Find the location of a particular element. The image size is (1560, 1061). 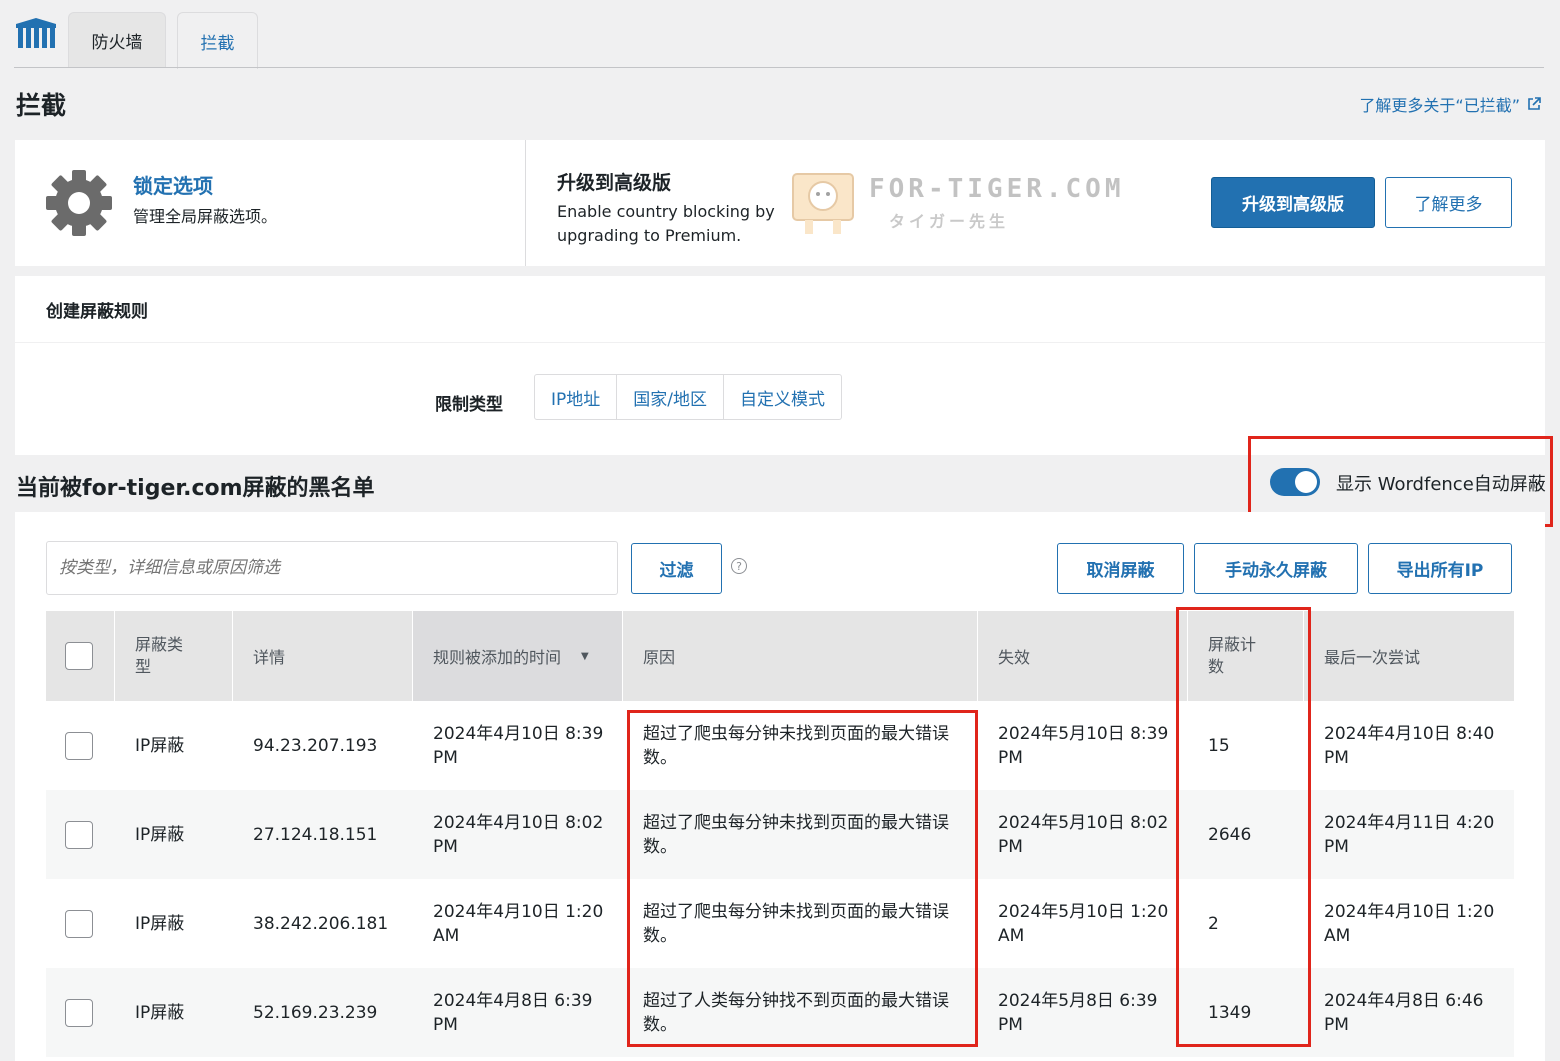

lock-options-link: 锁定选项 is located at coordinates (173, 184).